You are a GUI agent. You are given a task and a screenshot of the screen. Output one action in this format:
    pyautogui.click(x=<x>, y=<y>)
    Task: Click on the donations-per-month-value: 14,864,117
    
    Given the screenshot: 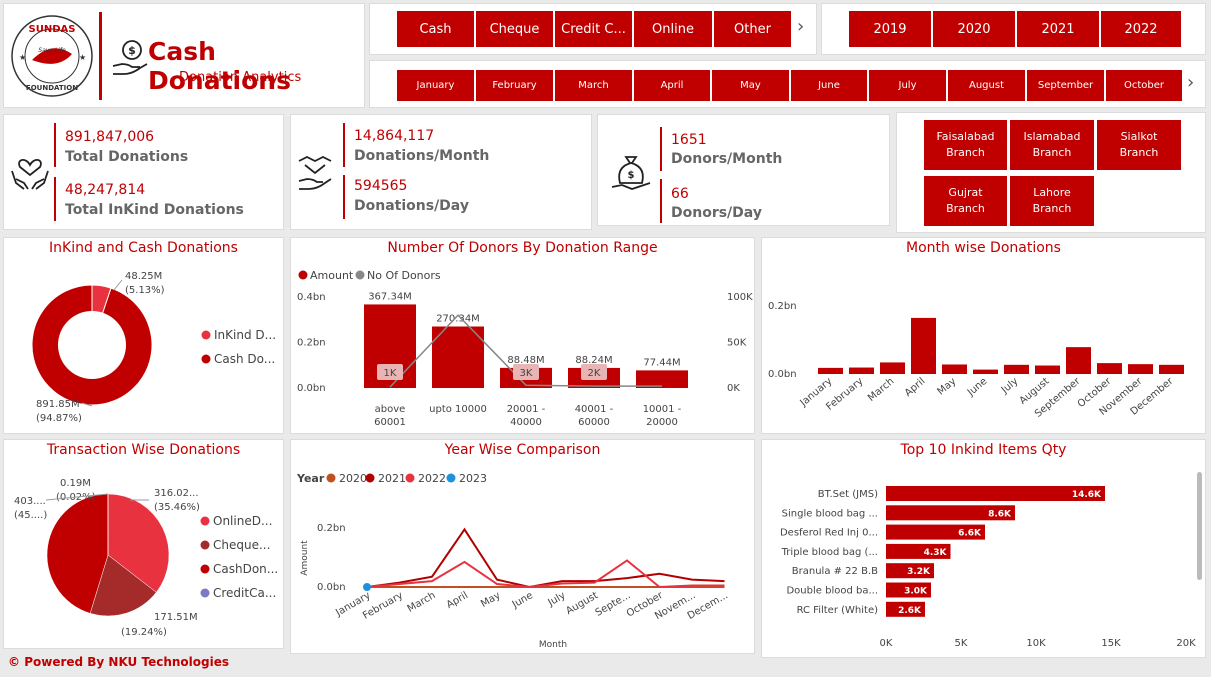 What is the action you would take?
    pyautogui.click(x=394, y=136)
    